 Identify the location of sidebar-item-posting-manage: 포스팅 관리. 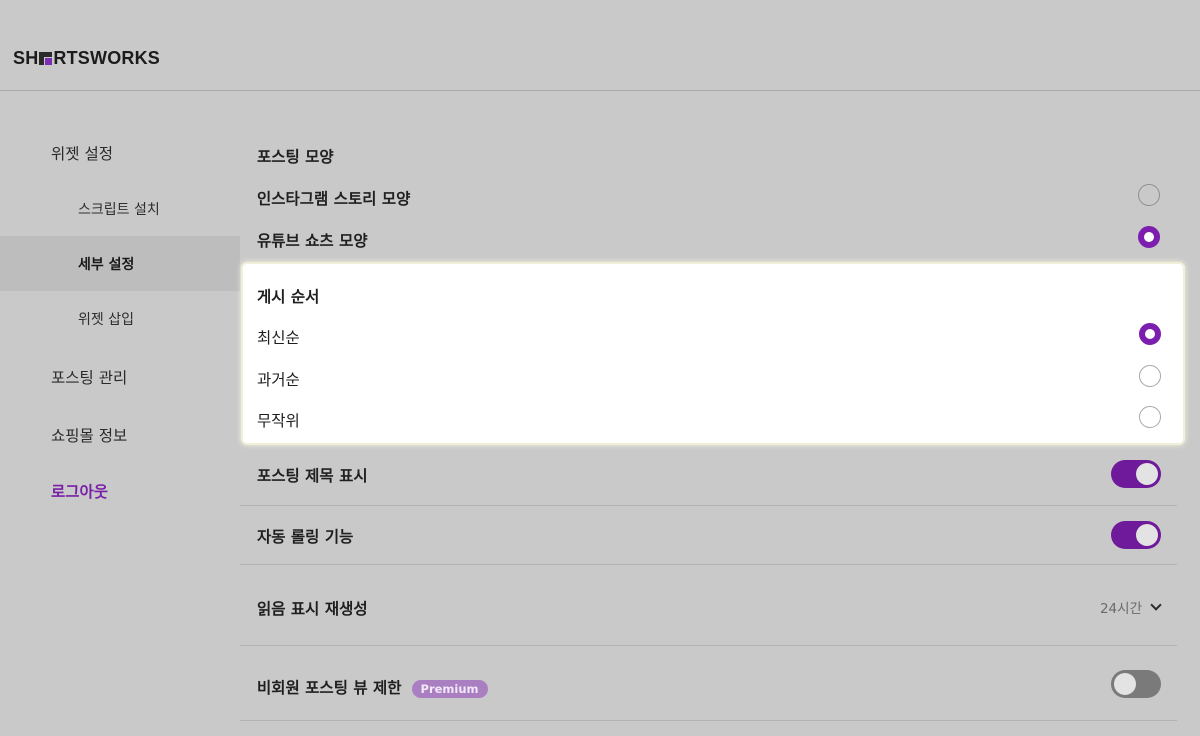
(120, 376).